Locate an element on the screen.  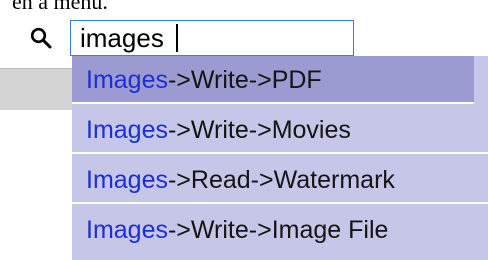
menu-item-path: ->Read->Watermark is located at coordinates (281, 180).